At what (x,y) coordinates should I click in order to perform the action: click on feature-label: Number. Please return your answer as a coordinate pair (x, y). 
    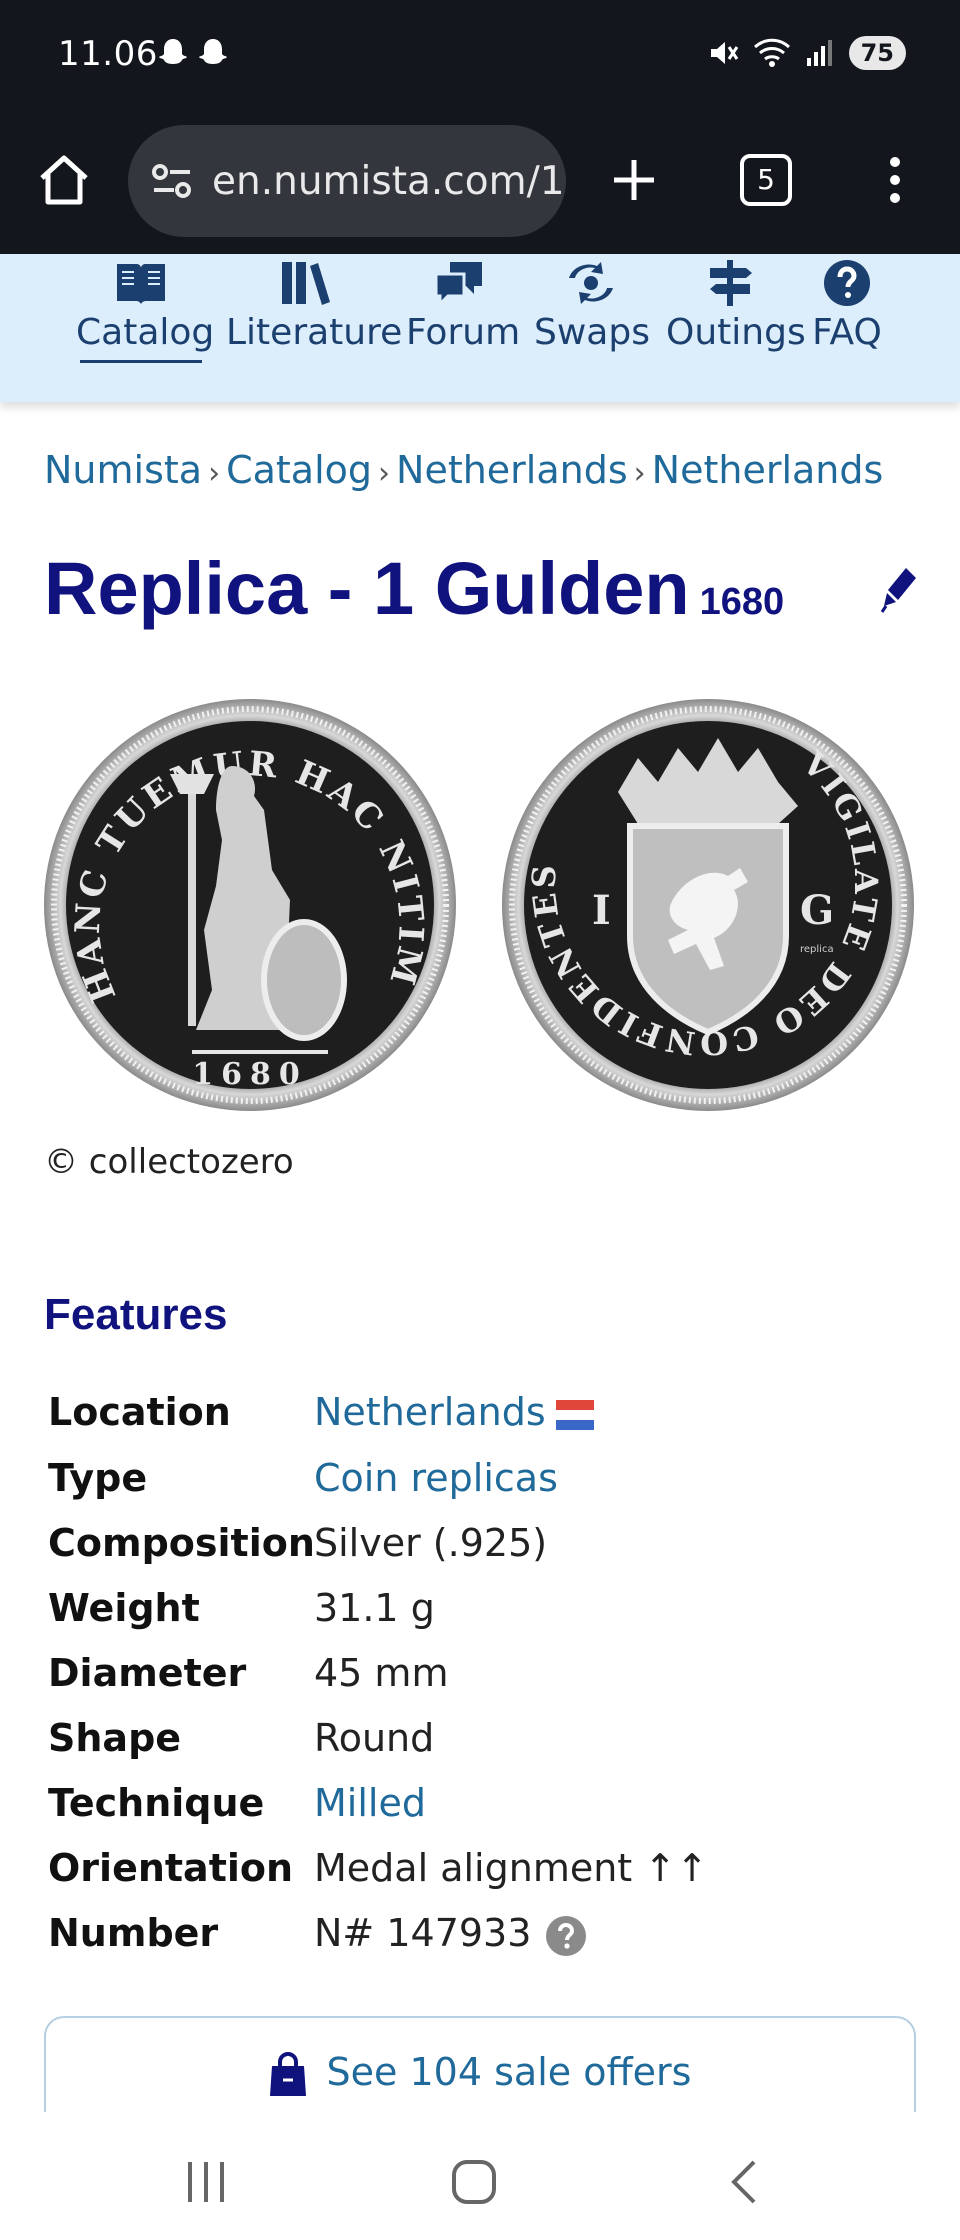
    Looking at the image, I should click on (133, 1933).